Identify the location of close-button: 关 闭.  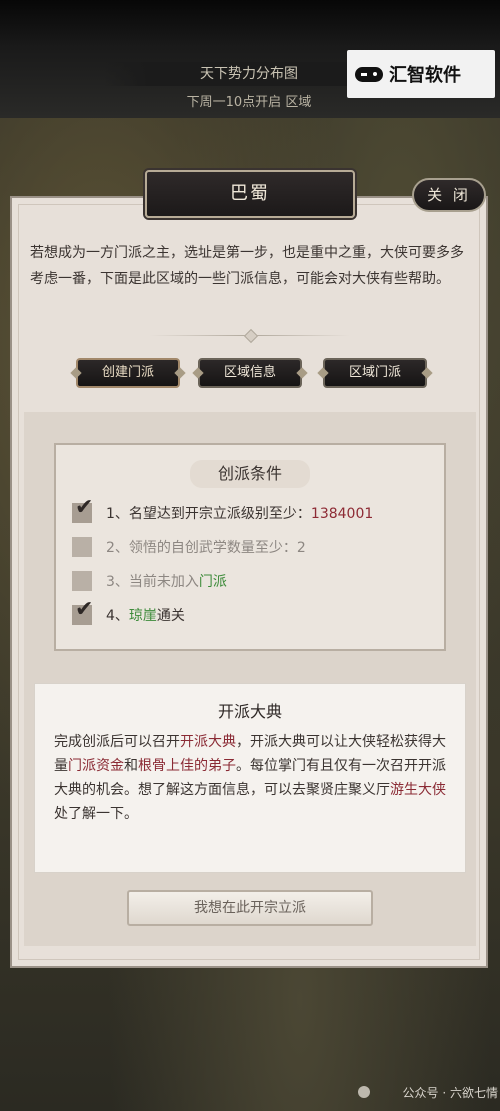
(449, 195).